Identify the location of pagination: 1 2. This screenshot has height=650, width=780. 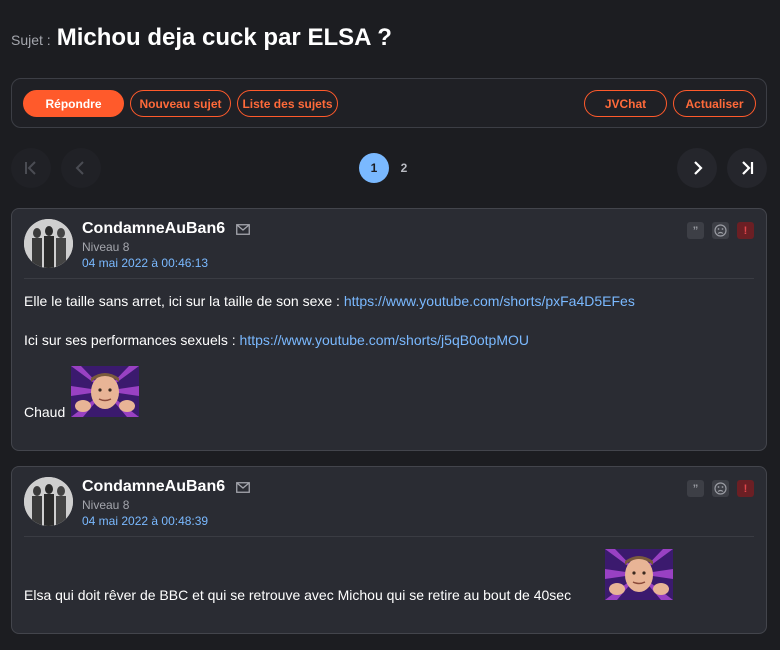
(390, 168).